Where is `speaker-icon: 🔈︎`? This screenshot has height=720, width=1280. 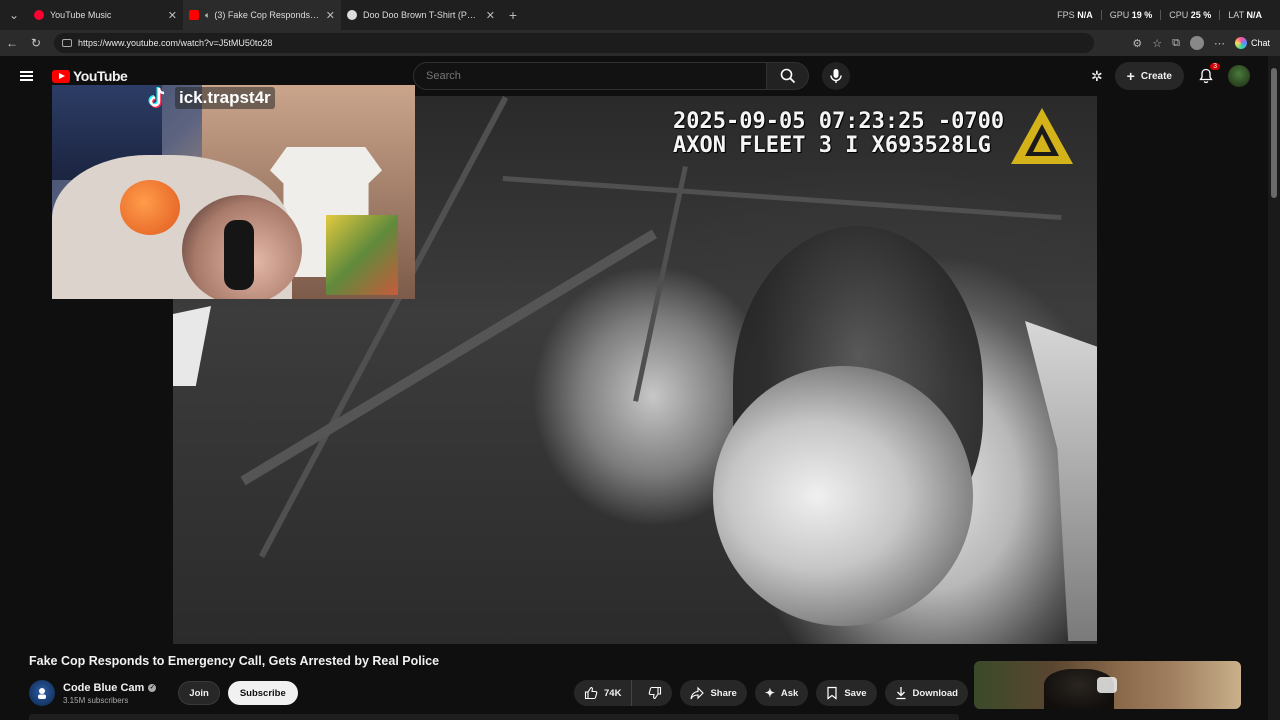
speaker-icon: 🔈︎ is located at coordinates (207, 15).